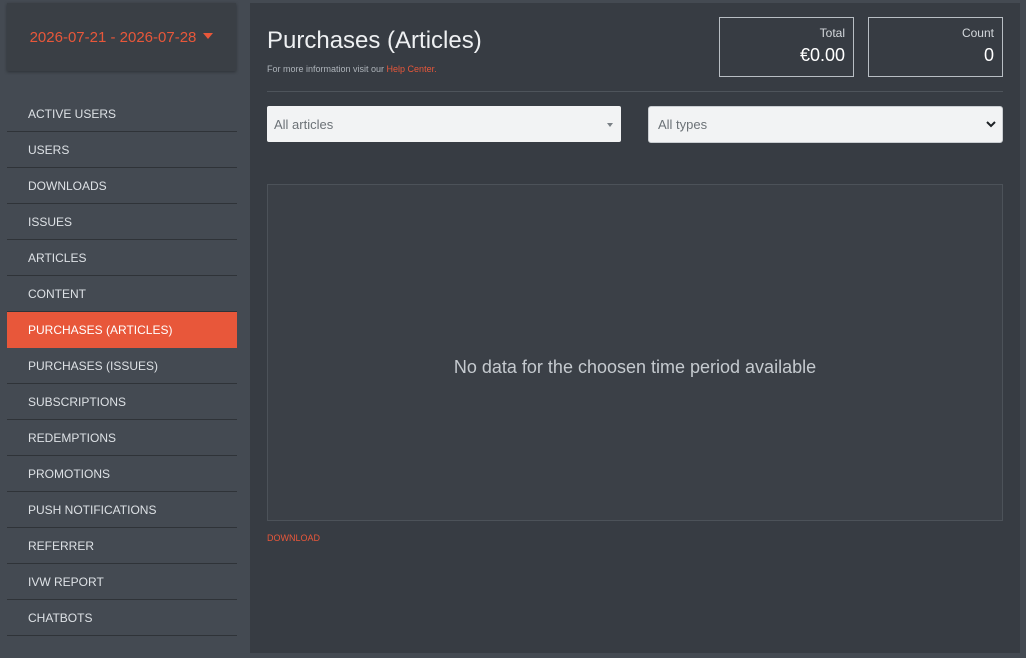 Image resolution: width=1026 pixels, height=658 pixels. I want to click on sidebar-item-redemptions: REDEMPTIONS, so click(122, 438).